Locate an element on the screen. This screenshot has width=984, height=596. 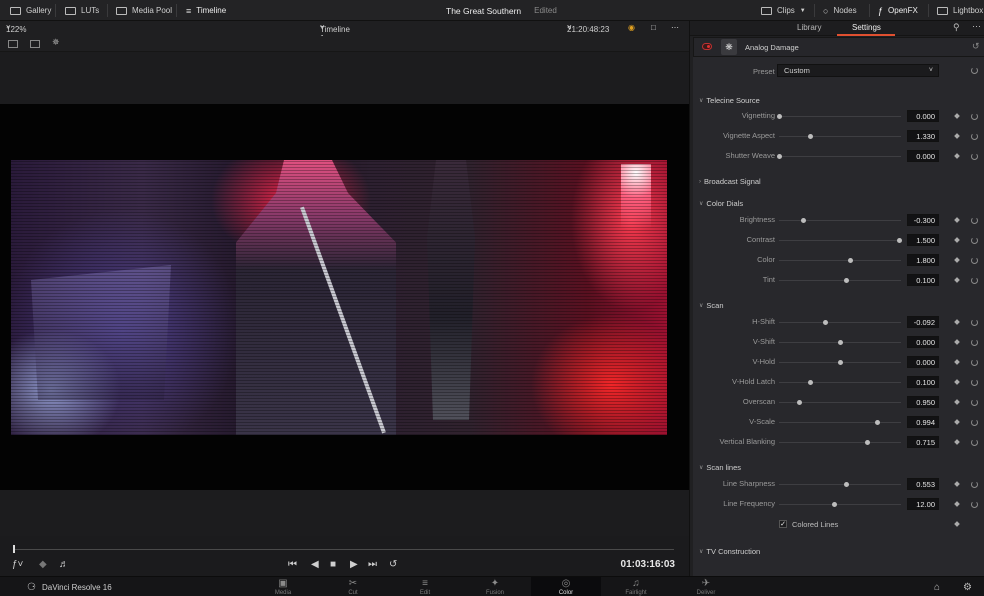
section-header: ∨ Scan lines is located at coordinates (720, 467).